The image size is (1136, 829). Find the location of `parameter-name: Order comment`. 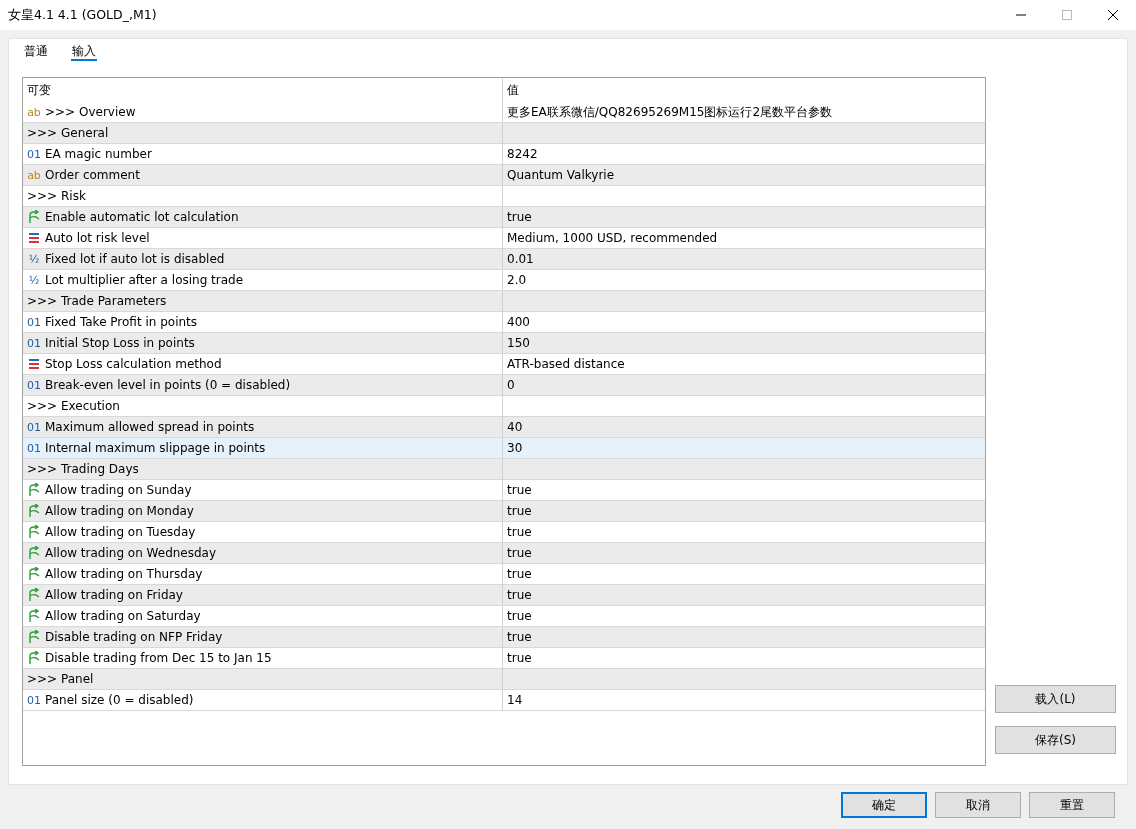

parameter-name: Order comment is located at coordinates (92, 175).